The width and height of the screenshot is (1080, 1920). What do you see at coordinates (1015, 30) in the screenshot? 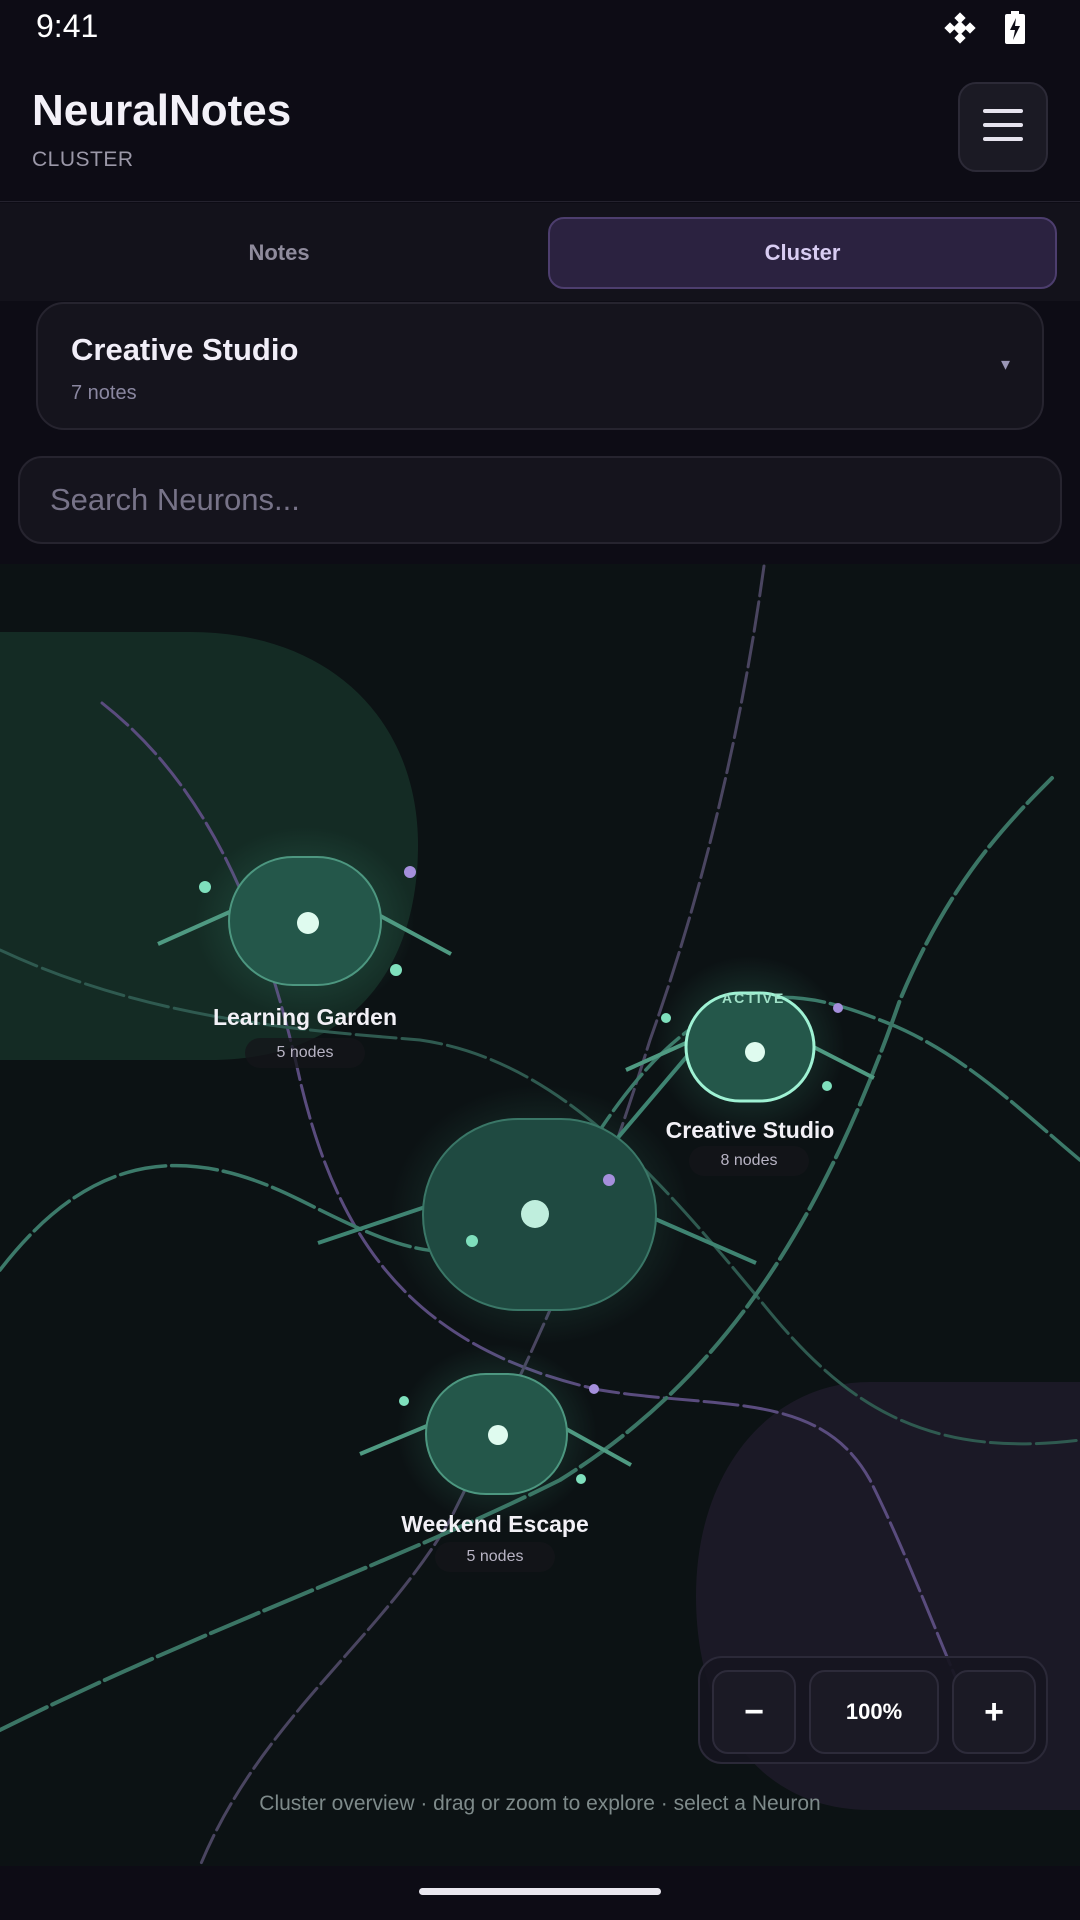
I see `battery-charging-icon` at bounding box center [1015, 30].